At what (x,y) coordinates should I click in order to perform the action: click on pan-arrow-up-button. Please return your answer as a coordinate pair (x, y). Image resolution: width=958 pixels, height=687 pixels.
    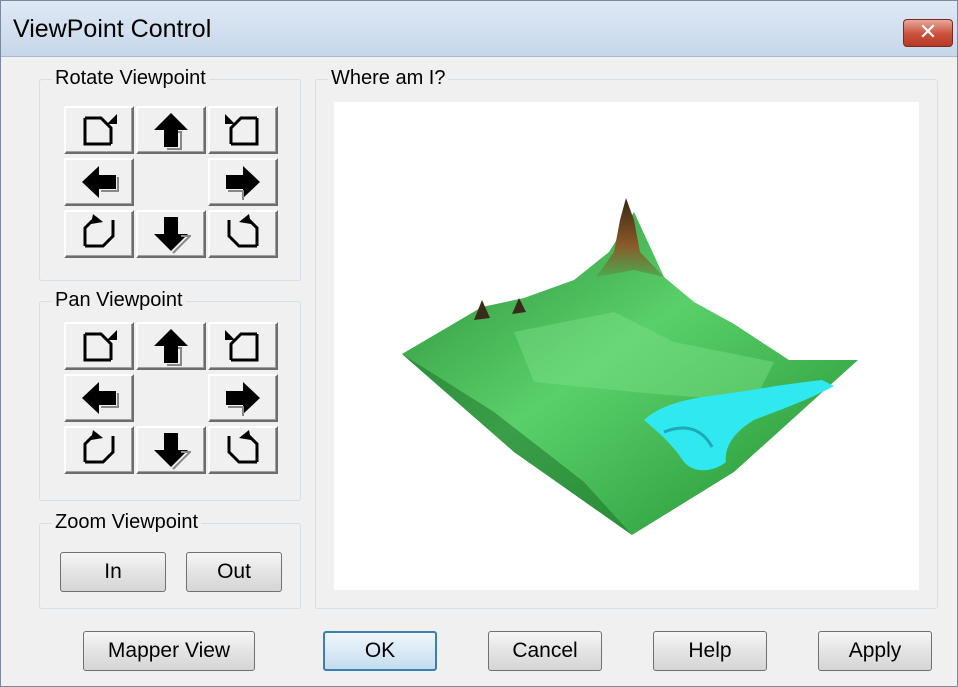
    Looking at the image, I should click on (171, 346).